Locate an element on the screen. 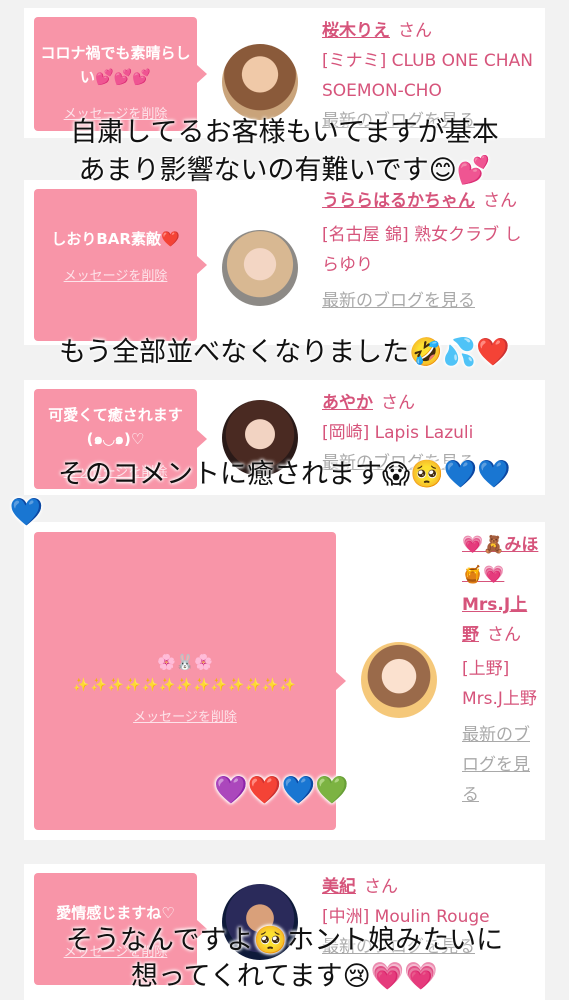 The height and width of the screenshot is (1000, 569). shop-name: [名古屋 錦] 熟女クラブ しらゆり is located at coordinates (422, 250).